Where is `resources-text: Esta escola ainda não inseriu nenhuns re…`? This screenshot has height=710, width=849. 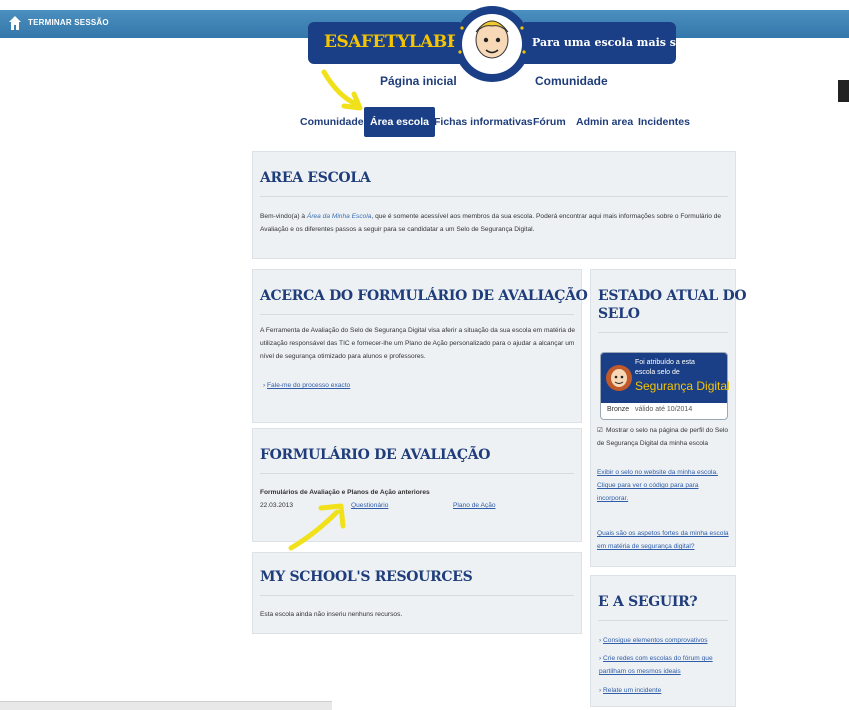 resources-text: Esta escola ainda não inseriu nenhuns re… is located at coordinates (331, 614).